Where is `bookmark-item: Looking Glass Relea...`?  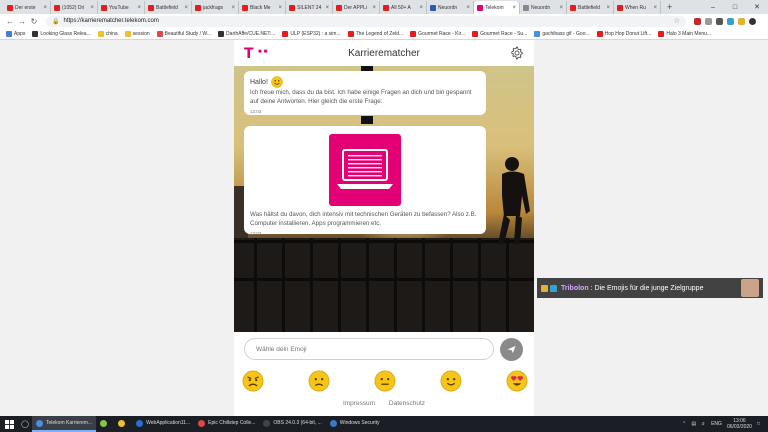 bookmark-item: Looking Glass Relea... is located at coordinates (61, 33).